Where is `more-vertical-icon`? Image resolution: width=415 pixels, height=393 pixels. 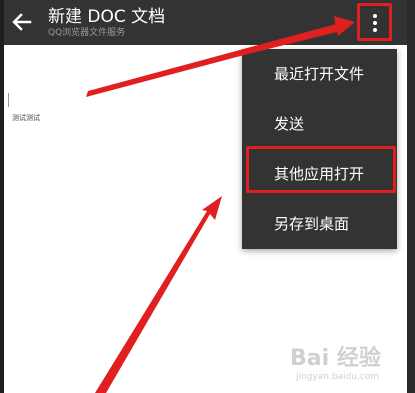
more-vertical-icon is located at coordinates (375, 16).